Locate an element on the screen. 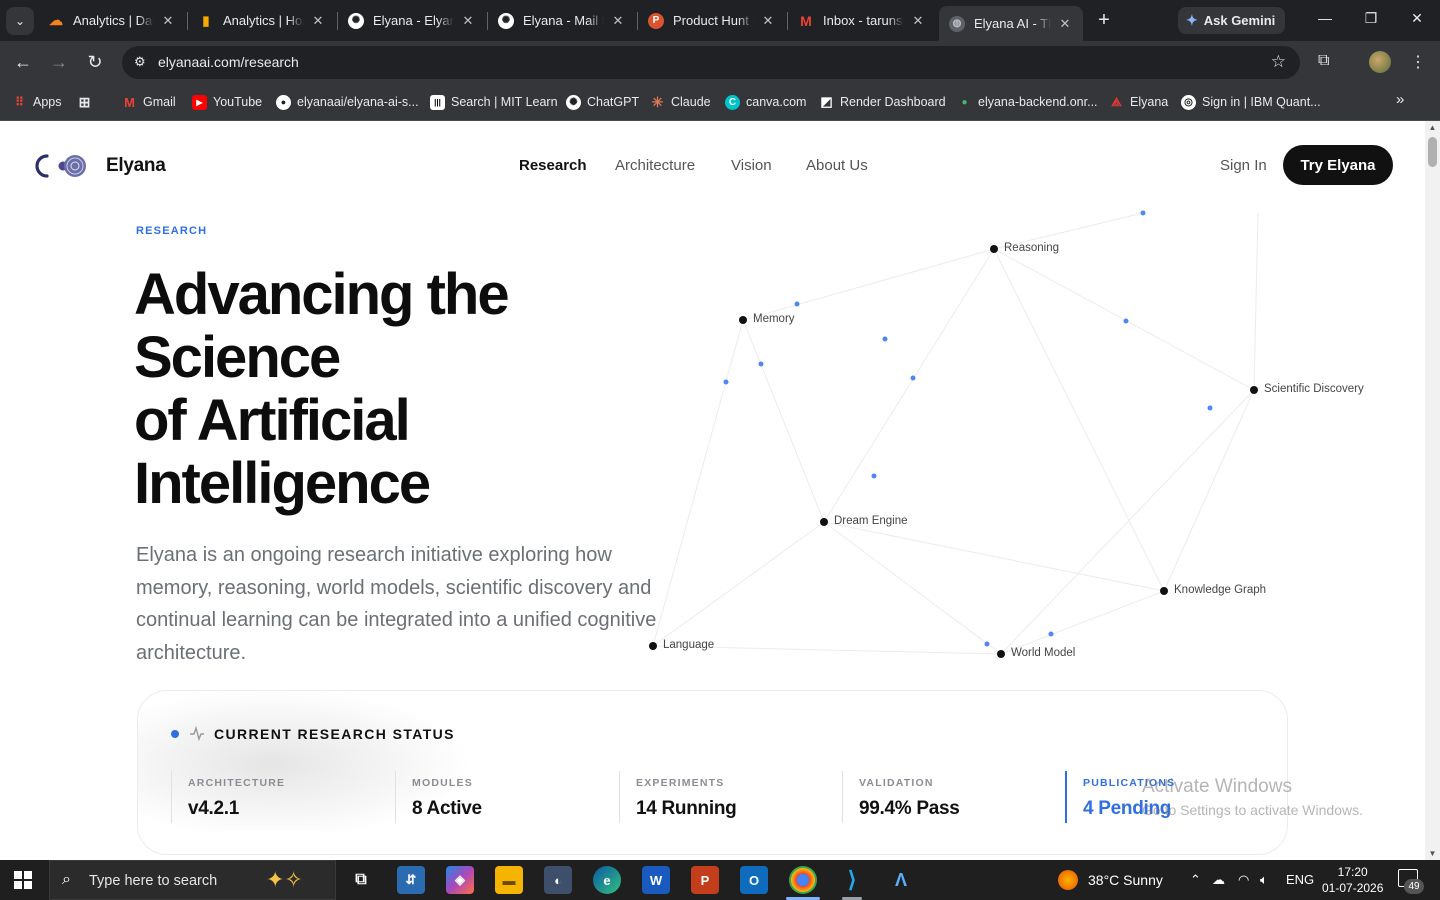  bookmark-tab-groups: ⊞ is located at coordinates (87, 102).